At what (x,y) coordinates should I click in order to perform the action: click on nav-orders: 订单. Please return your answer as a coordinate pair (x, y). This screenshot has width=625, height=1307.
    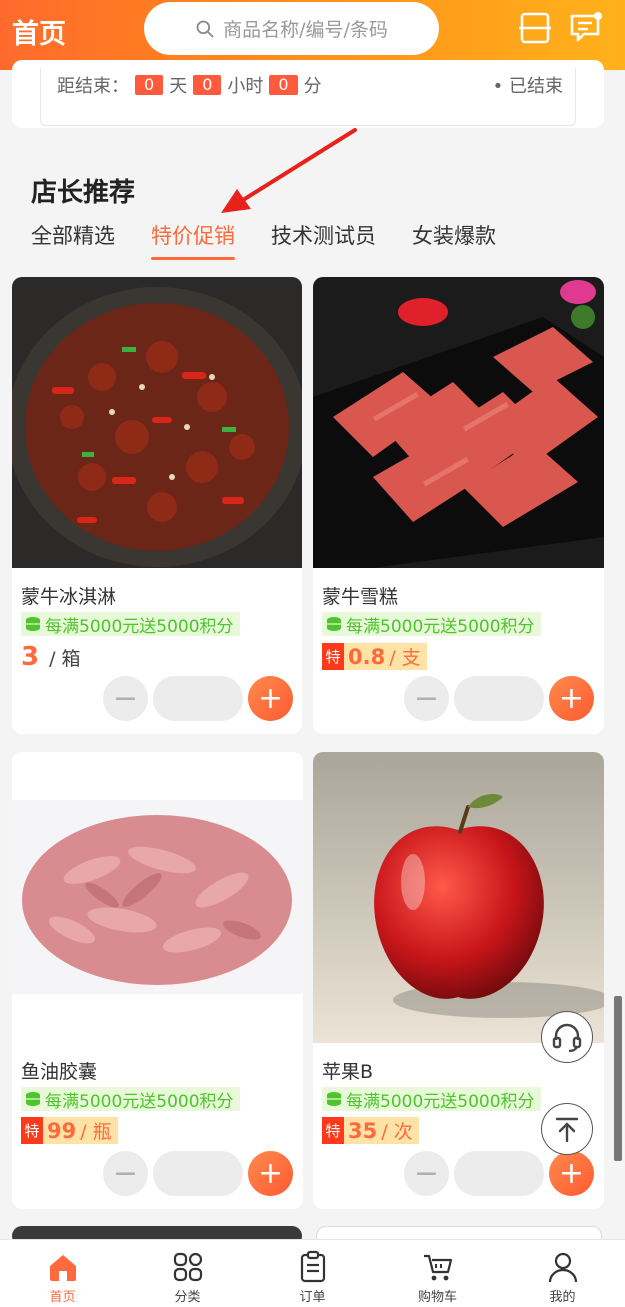
    Looking at the image, I should click on (312, 1273).